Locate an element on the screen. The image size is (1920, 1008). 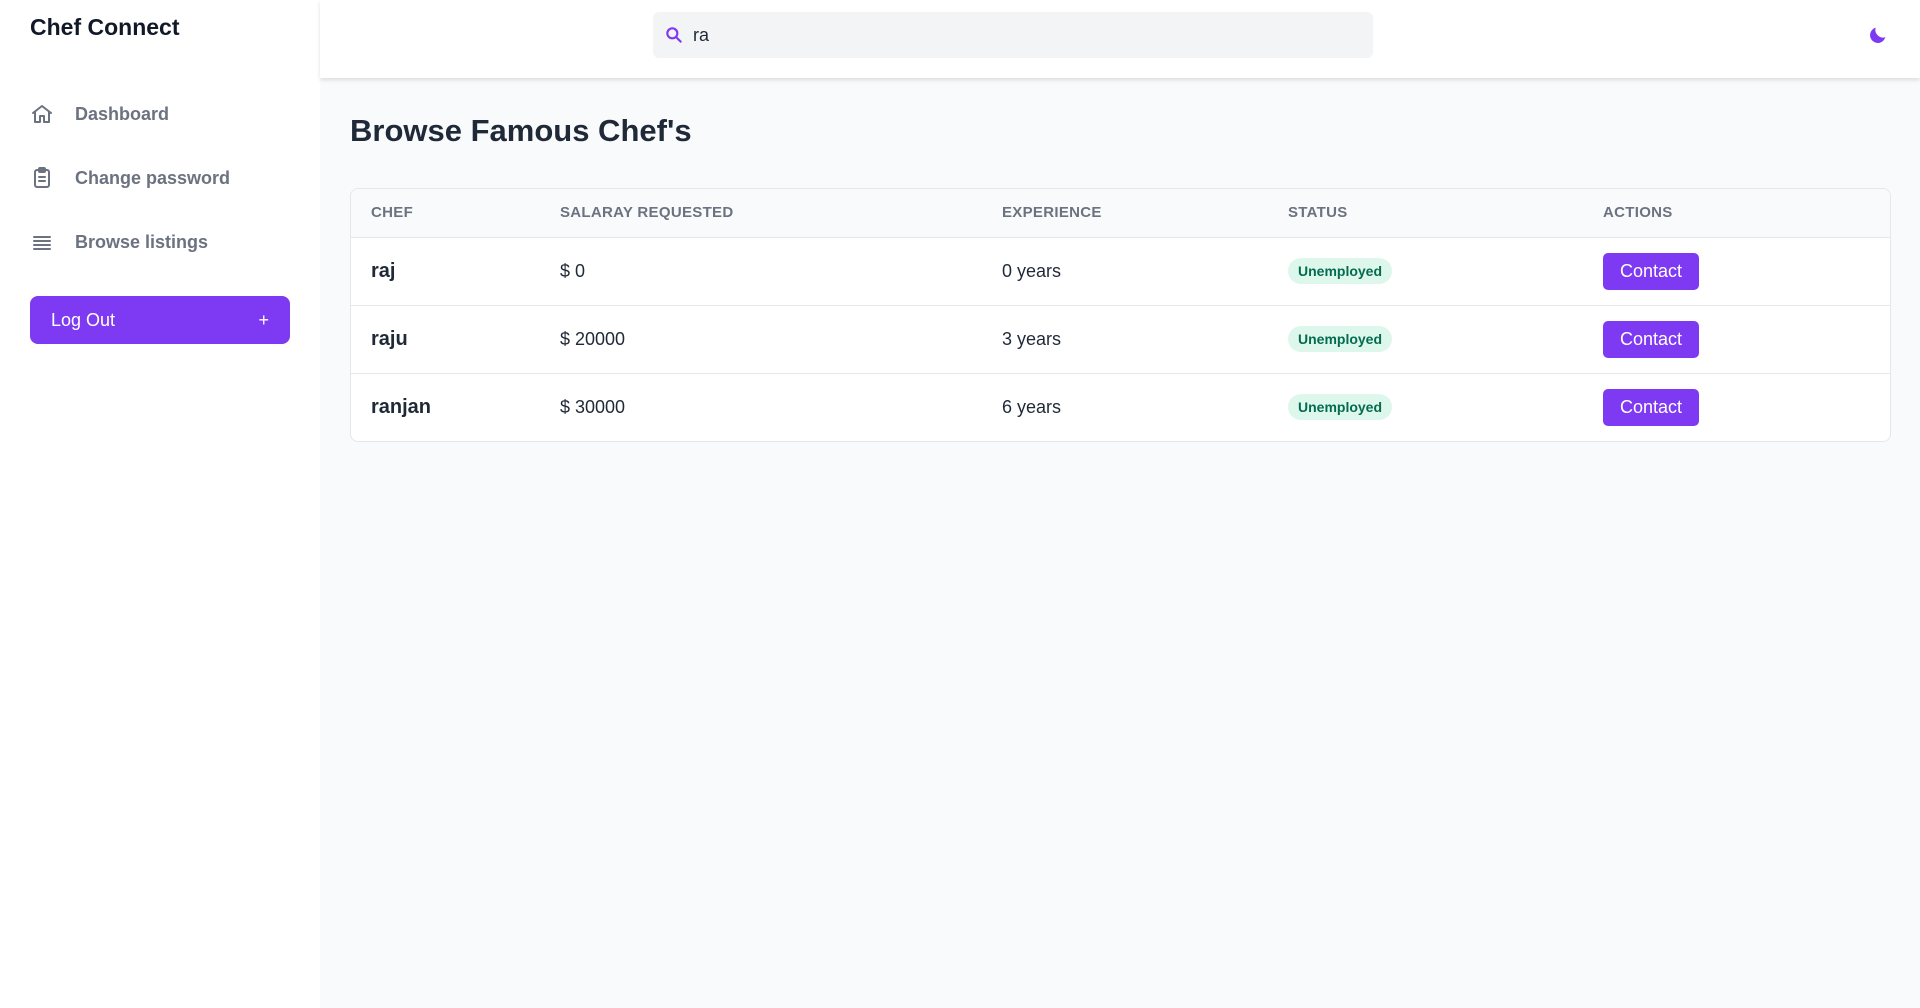
table-row: raj $ 0 0 years Unemployed Contact is located at coordinates (1120, 271).